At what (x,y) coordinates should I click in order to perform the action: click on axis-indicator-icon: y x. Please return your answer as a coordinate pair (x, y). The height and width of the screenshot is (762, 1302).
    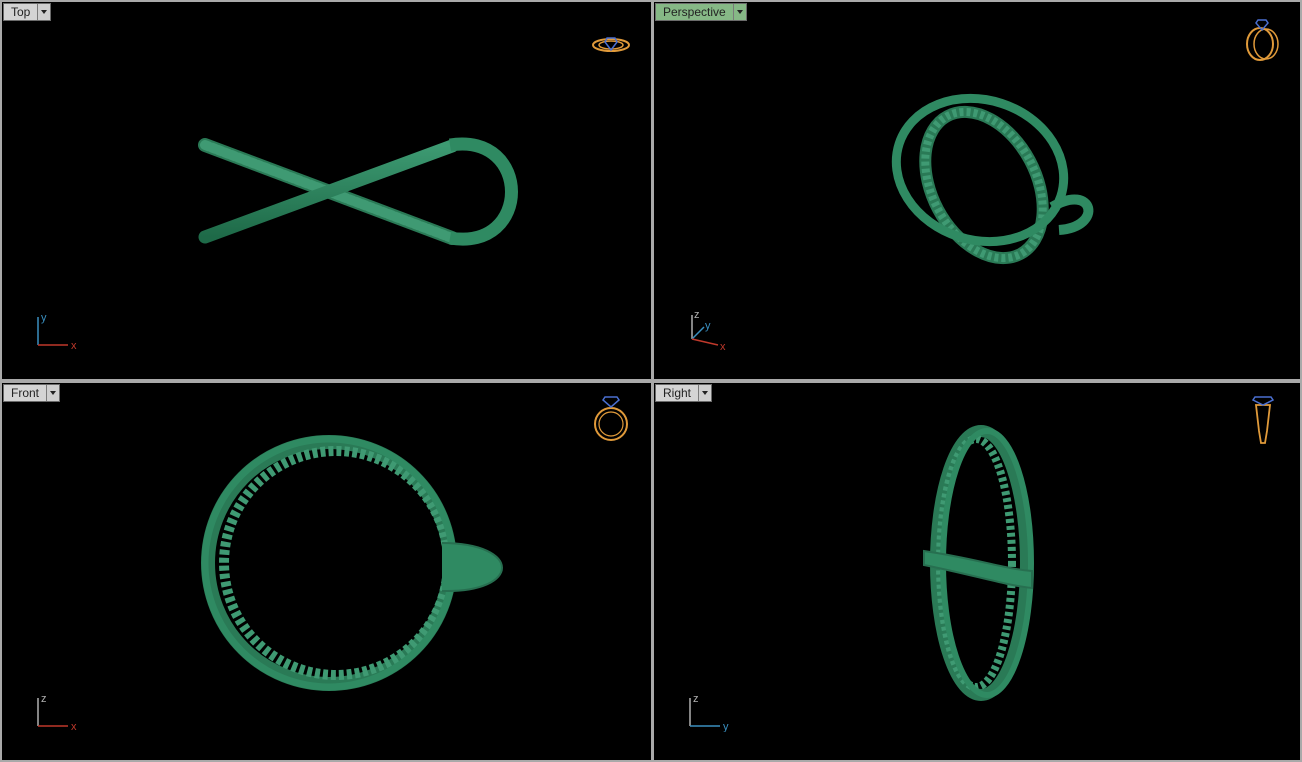
    Looking at the image, I should click on (57, 331).